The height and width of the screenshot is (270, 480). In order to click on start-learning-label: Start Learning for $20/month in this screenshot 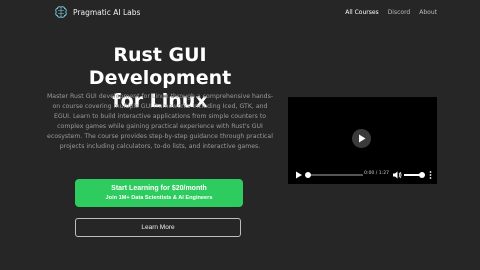, I will do `click(159, 188)`.